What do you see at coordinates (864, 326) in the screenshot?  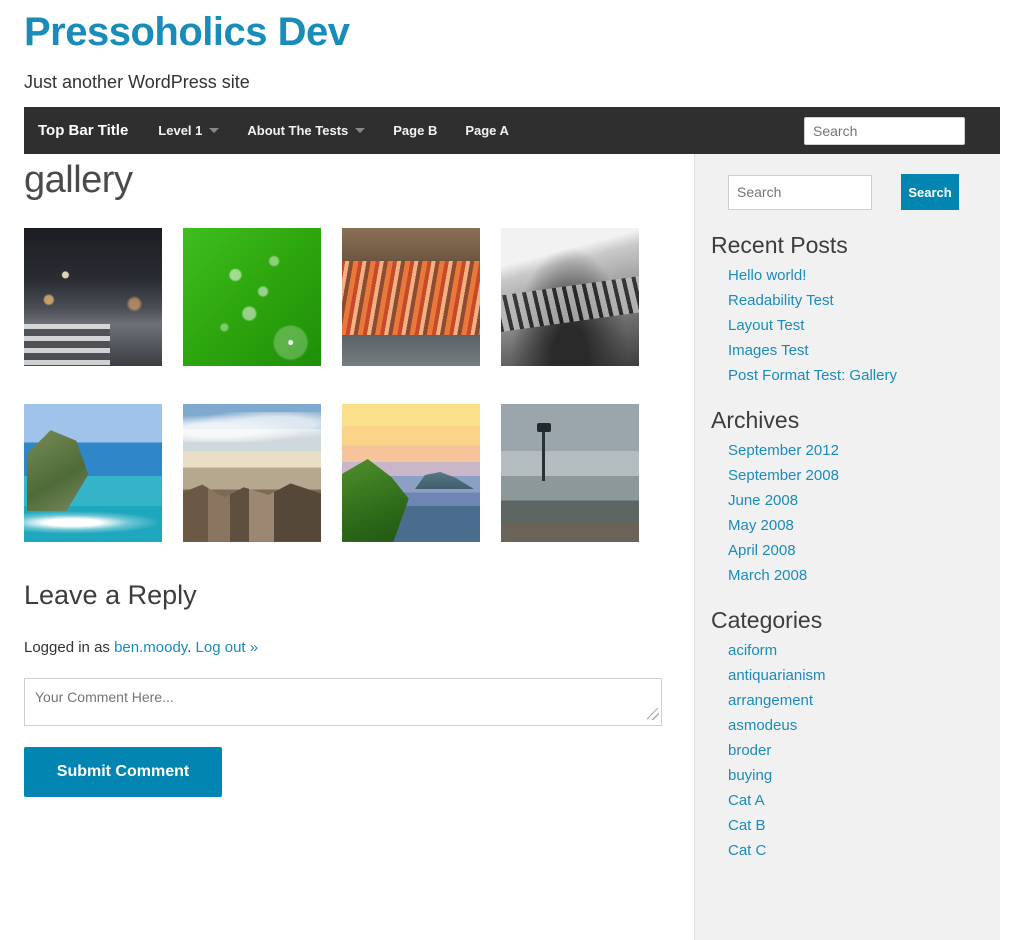 I see `list-item: Layout Test` at bounding box center [864, 326].